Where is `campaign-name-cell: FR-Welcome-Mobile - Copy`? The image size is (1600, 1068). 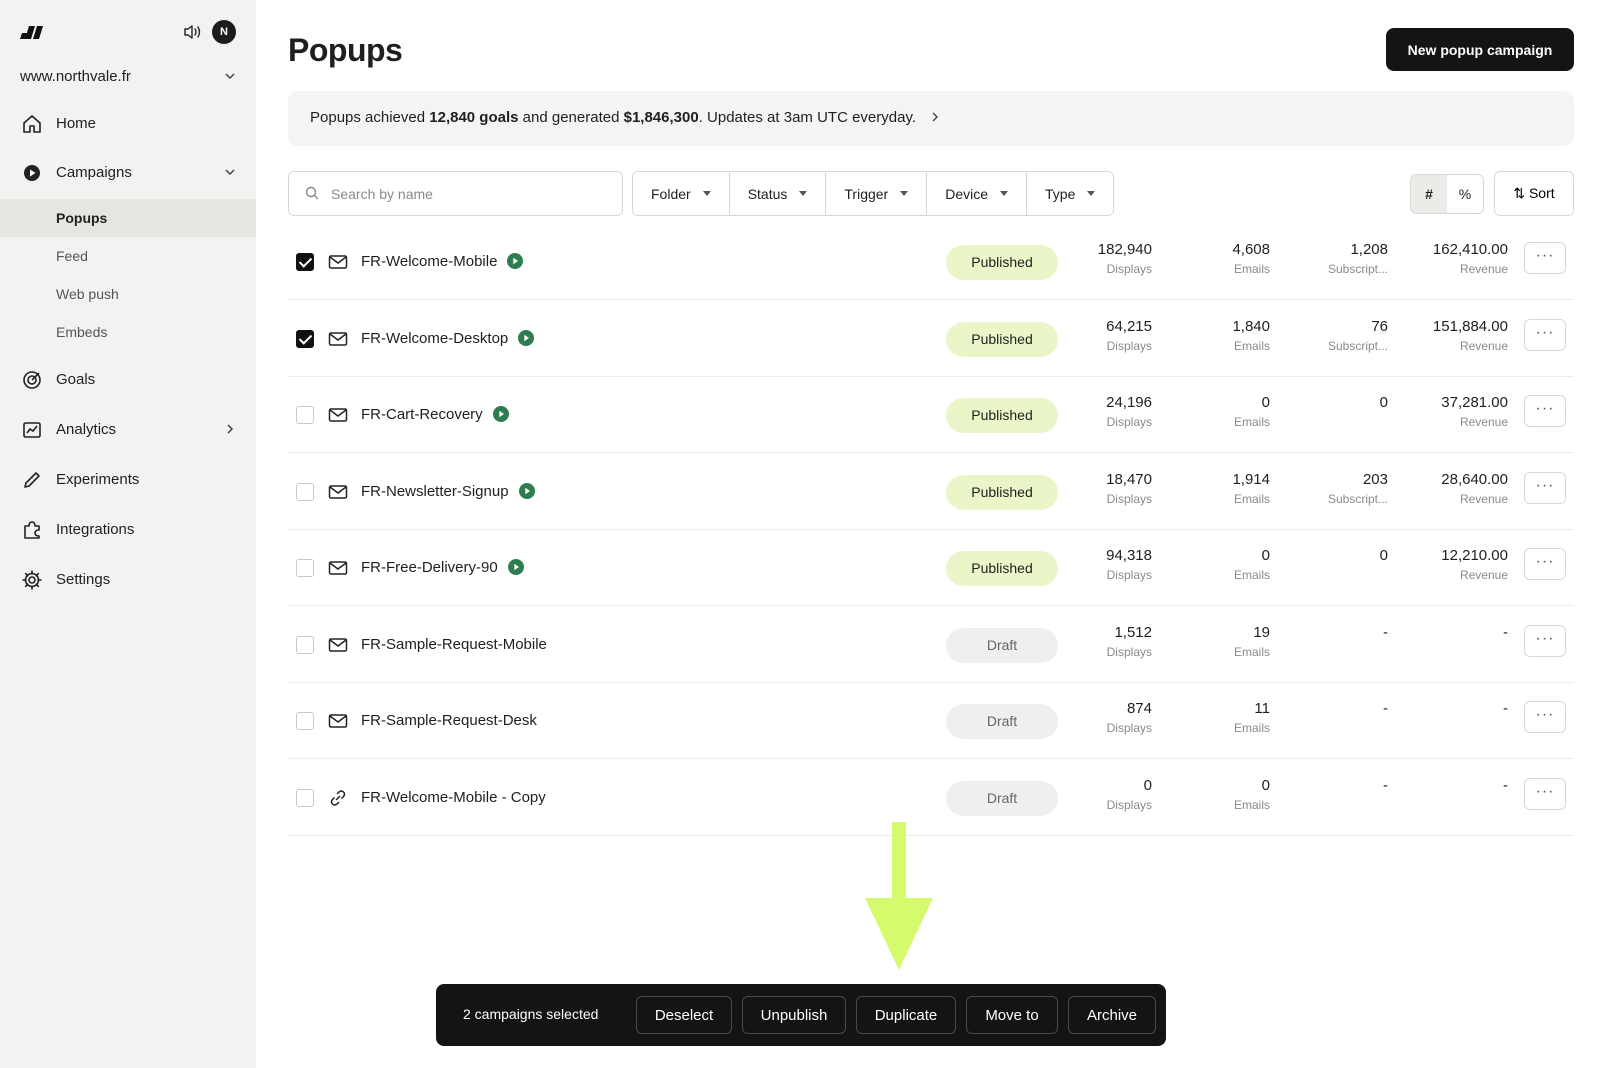
campaign-name-cell: FR-Welcome-Mobile - Copy is located at coordinates (453, 797).